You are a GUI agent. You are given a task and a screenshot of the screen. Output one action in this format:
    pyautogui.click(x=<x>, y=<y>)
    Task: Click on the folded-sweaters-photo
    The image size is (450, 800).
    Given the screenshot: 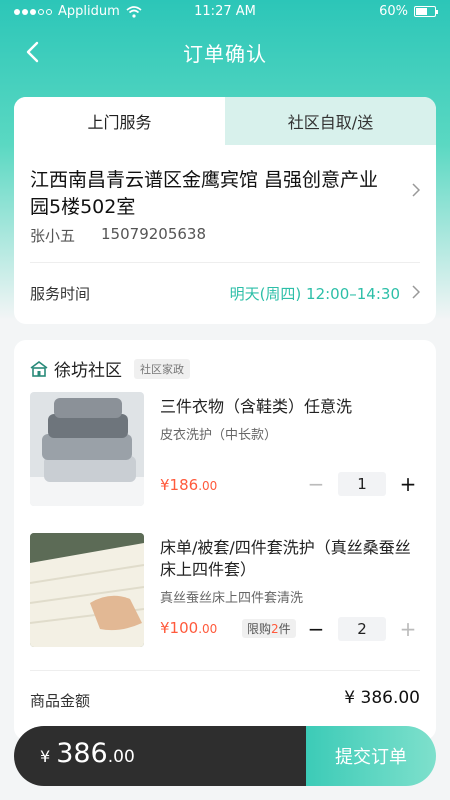 What is the action you would take?
    pyautogui.click(x=87, y=449)
    